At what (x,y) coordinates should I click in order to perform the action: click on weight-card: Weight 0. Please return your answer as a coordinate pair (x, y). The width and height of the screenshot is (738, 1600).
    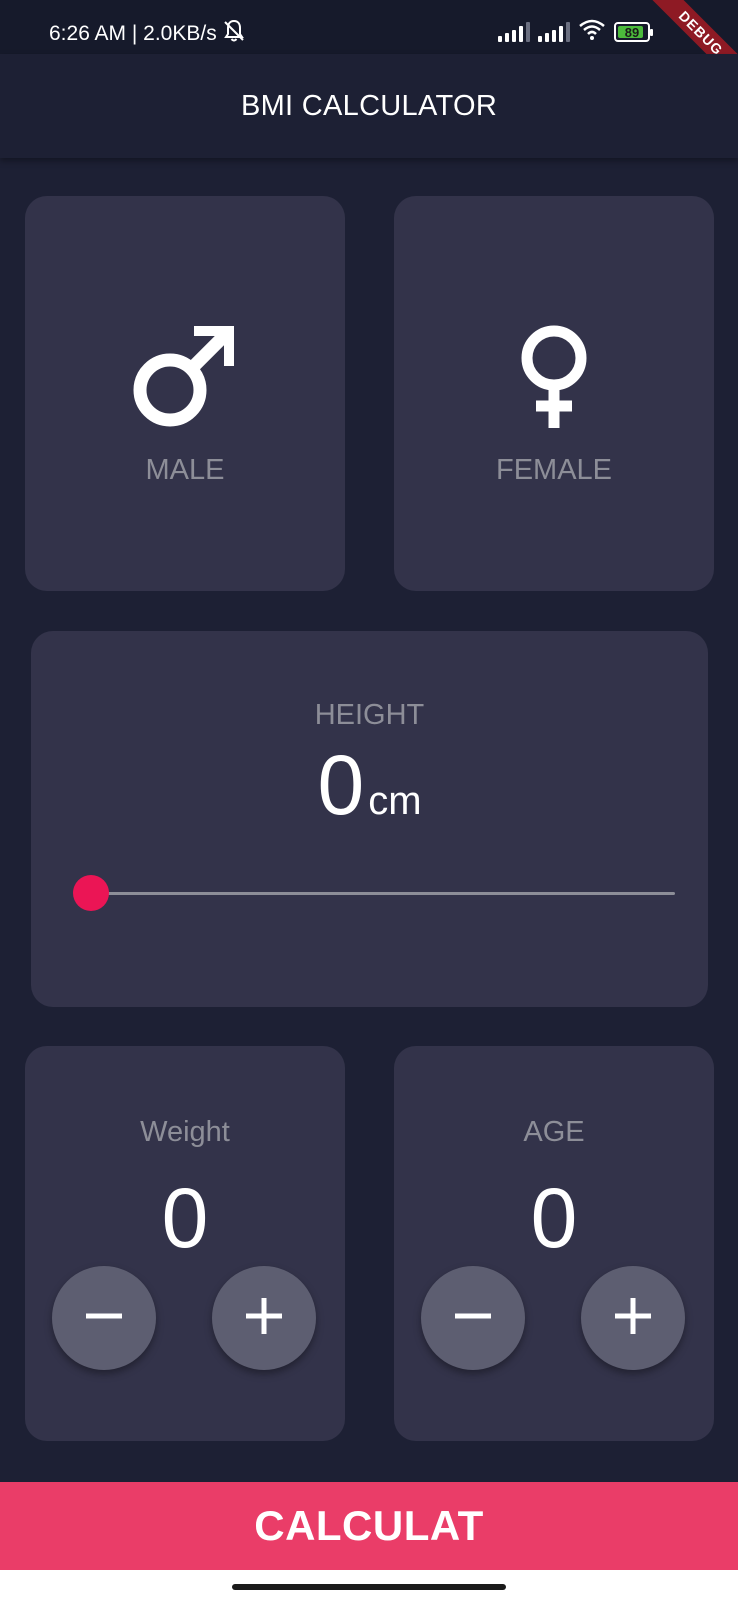
    Looking at the image, I should click on (185, 1243).